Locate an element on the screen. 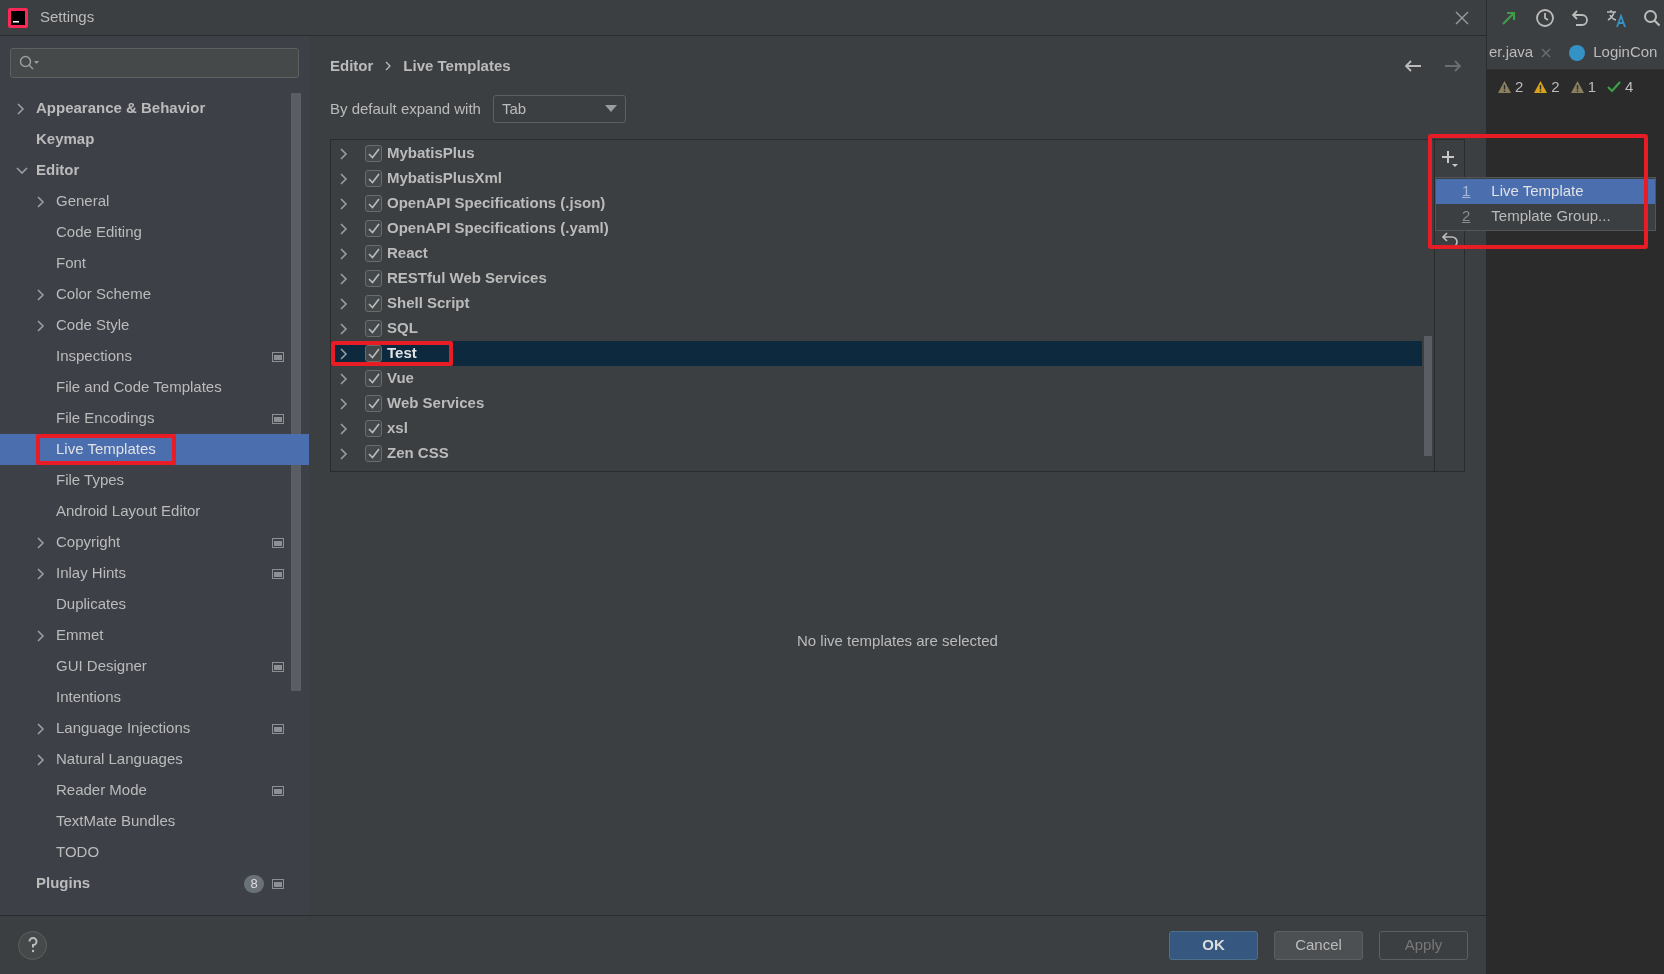 Image resolution: width=1664 pixels, height=974 pixels. item-label: Live Templates is located at coordinates (106, 449).